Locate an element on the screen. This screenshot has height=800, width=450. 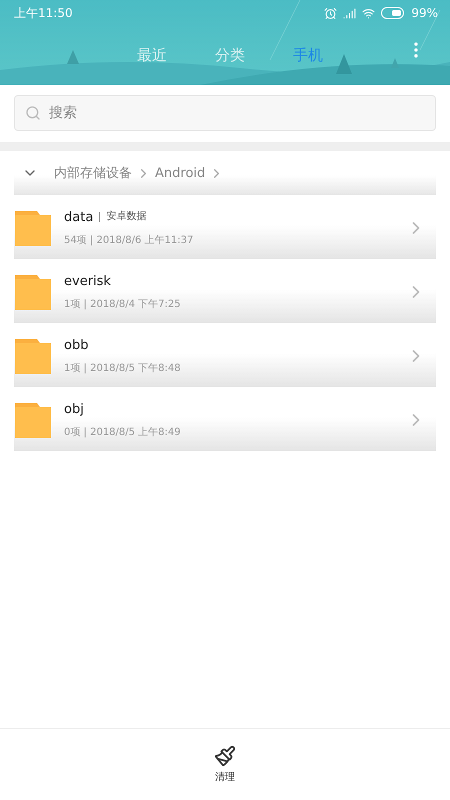
signal-icon is located at coordinates (349, 13).